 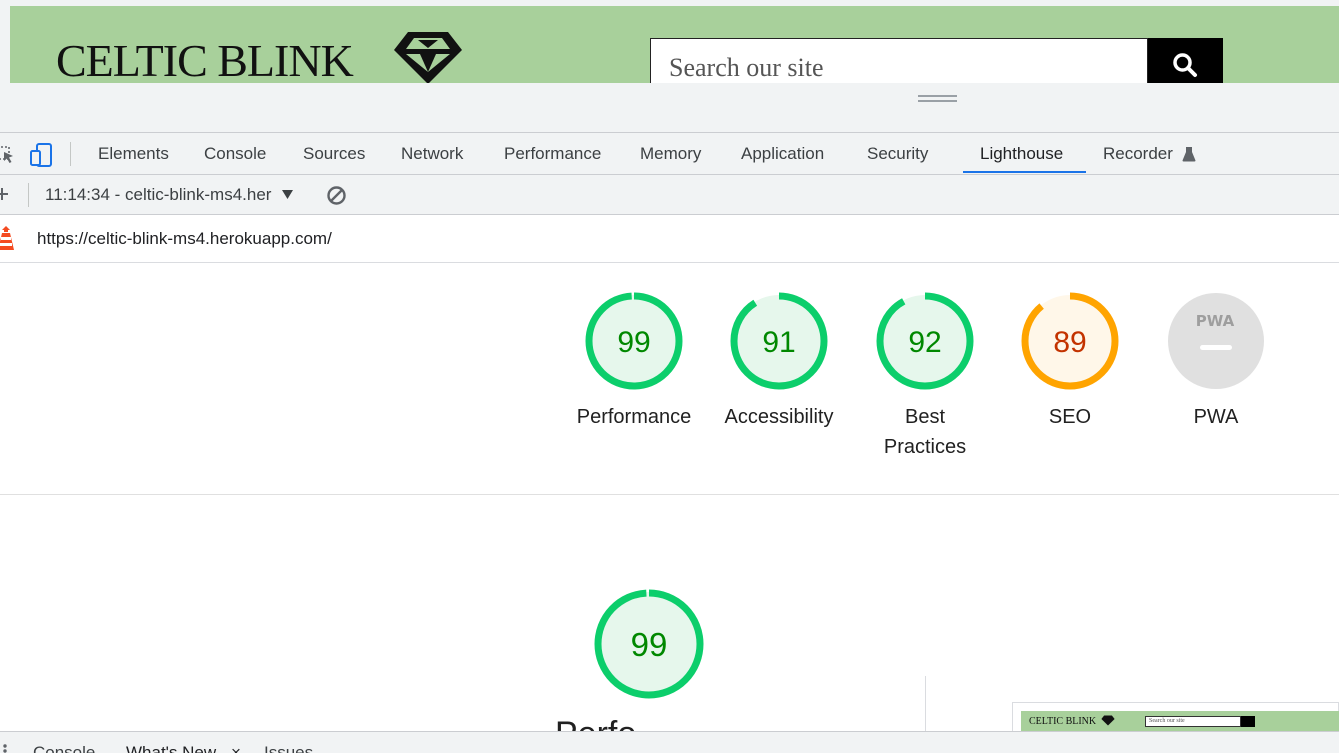 What do you see at coordinates (746, 67) in the screenshot?
I see `site-search-placeholder: Search our site` at bounding box center [746, 67].